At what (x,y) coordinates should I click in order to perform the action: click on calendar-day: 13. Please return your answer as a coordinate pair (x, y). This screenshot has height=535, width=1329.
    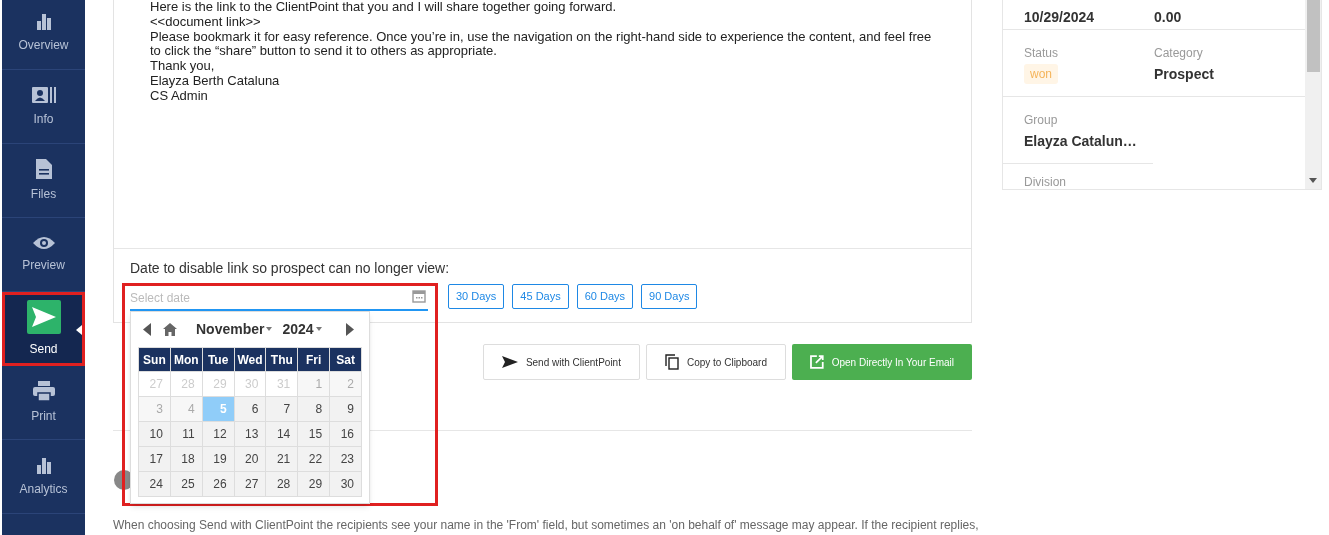
    Looking at the image, I should click on (250, 434).